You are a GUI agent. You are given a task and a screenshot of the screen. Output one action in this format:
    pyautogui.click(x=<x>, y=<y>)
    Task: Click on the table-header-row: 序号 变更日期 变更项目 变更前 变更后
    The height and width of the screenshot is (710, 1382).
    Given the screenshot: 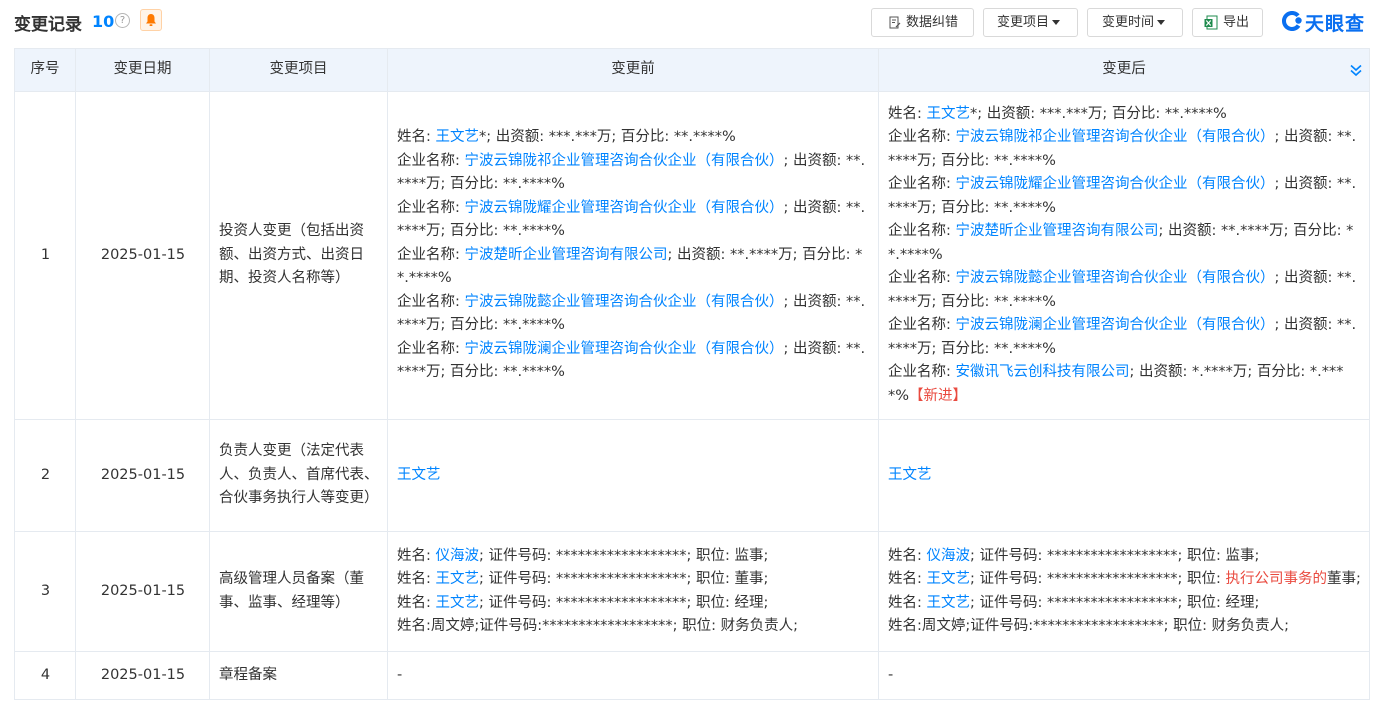 What is the action you would take?
    pyautogui.click(x=692, y=70)
    